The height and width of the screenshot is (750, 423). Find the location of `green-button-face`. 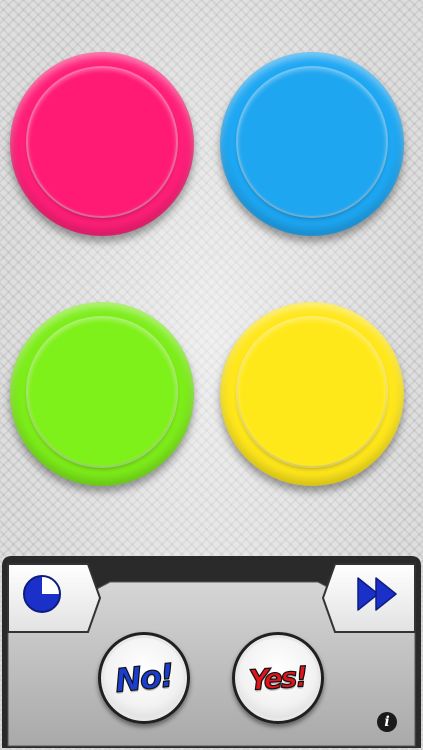

green-button-face is located at coordinates (102, 392).